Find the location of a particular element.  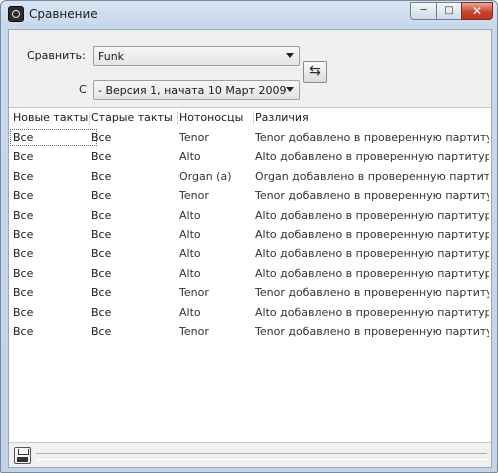

cell-staff: Organ (a) is located at coordinates (205, 176).